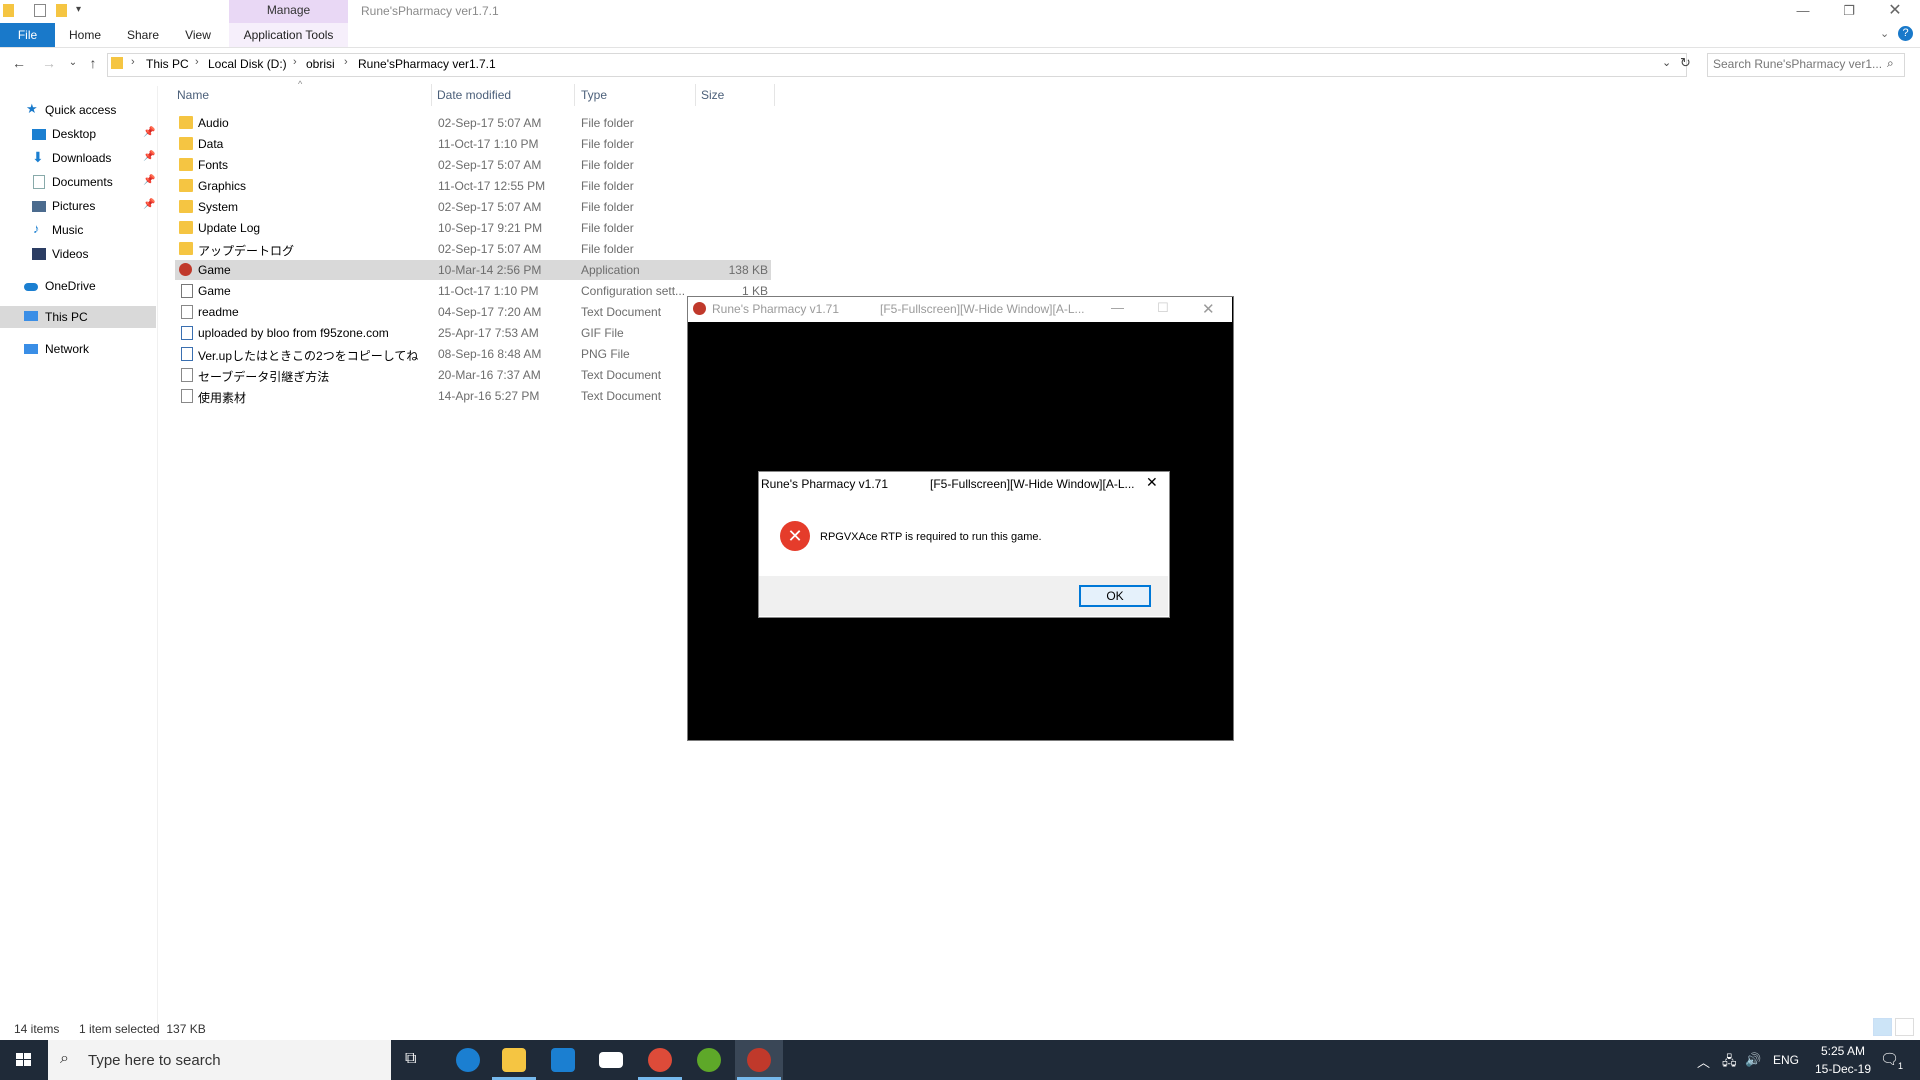 This screenshot has height=1080, width=1920. Describe the element at coordinates (1849, 11) in the screenshot. I see `restore-button: ❐` at that location.